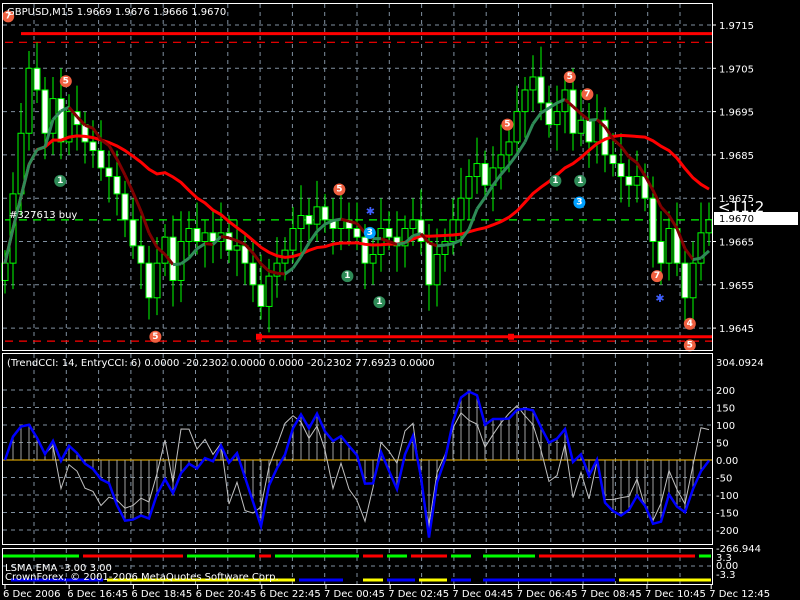  I want to click on time-label: 7 Dec 04:45, so click(482, 594).